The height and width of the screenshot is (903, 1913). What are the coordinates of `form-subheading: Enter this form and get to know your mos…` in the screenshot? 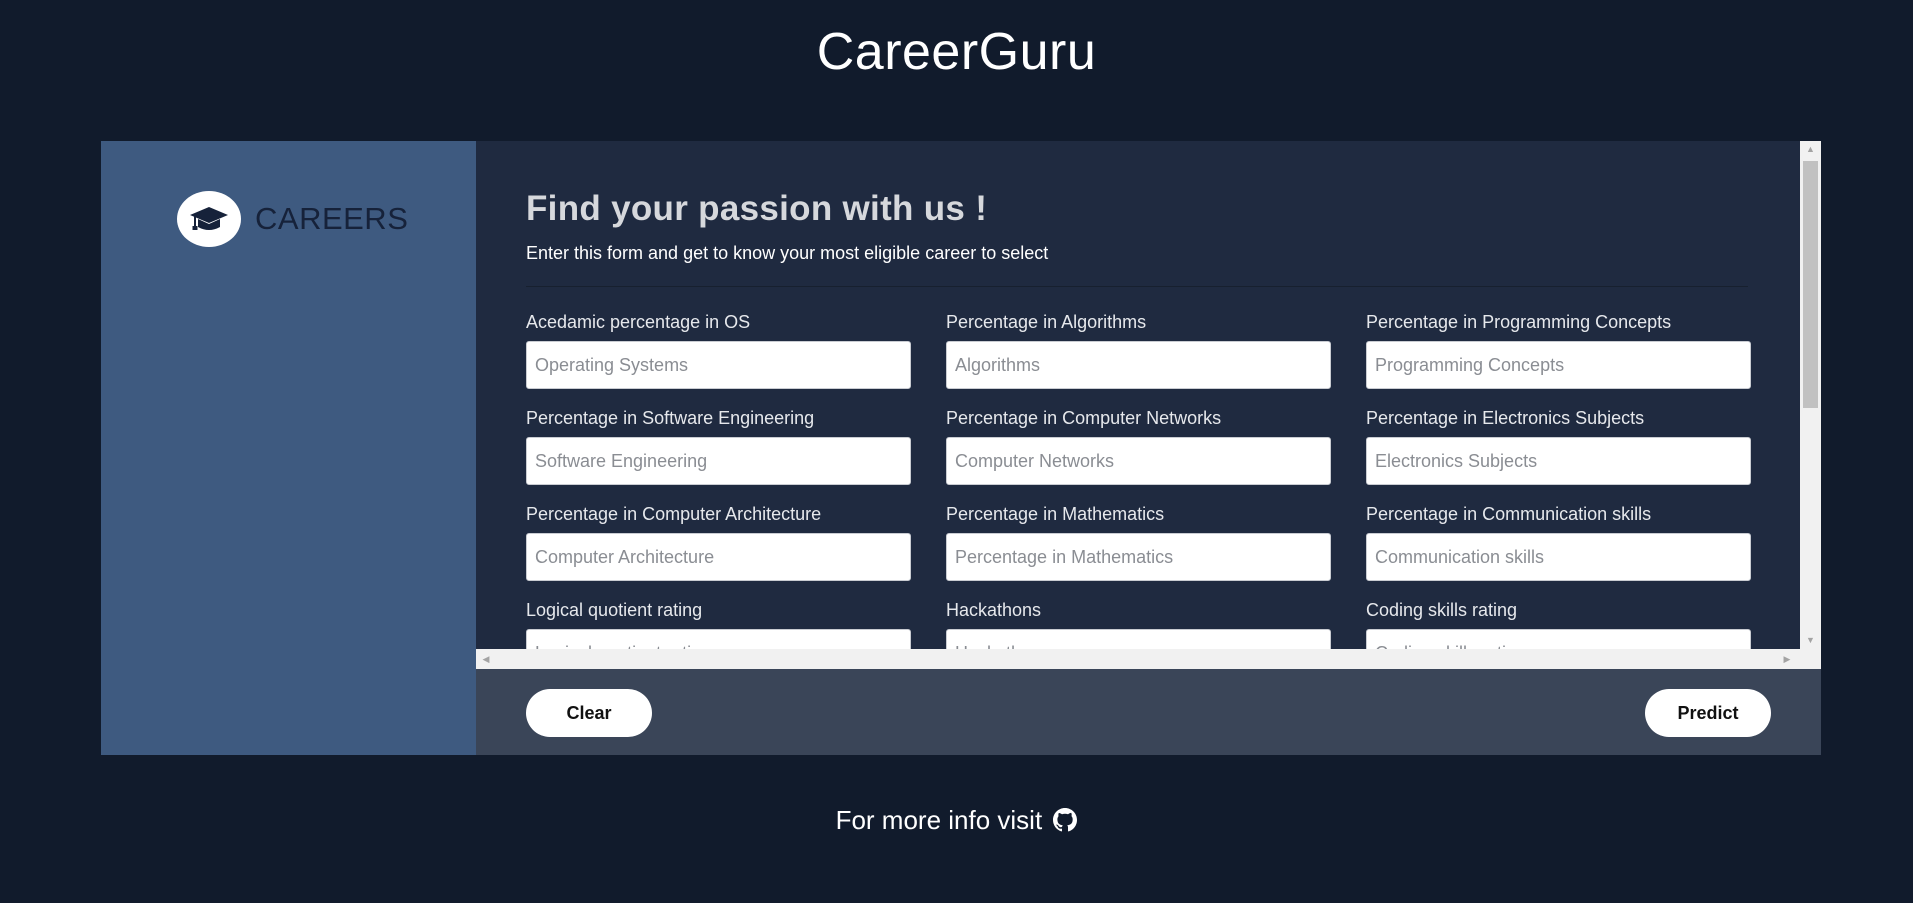 It's located at (787, 253).